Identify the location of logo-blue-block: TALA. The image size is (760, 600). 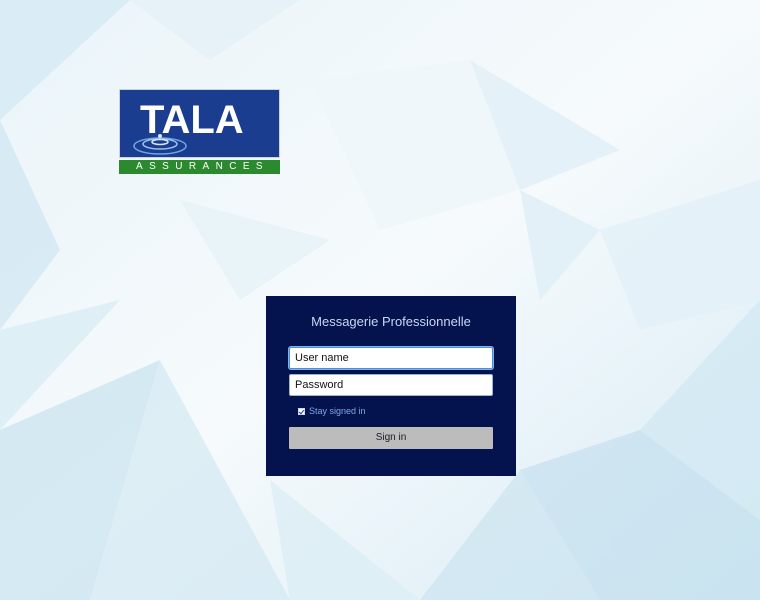
(199, 123).